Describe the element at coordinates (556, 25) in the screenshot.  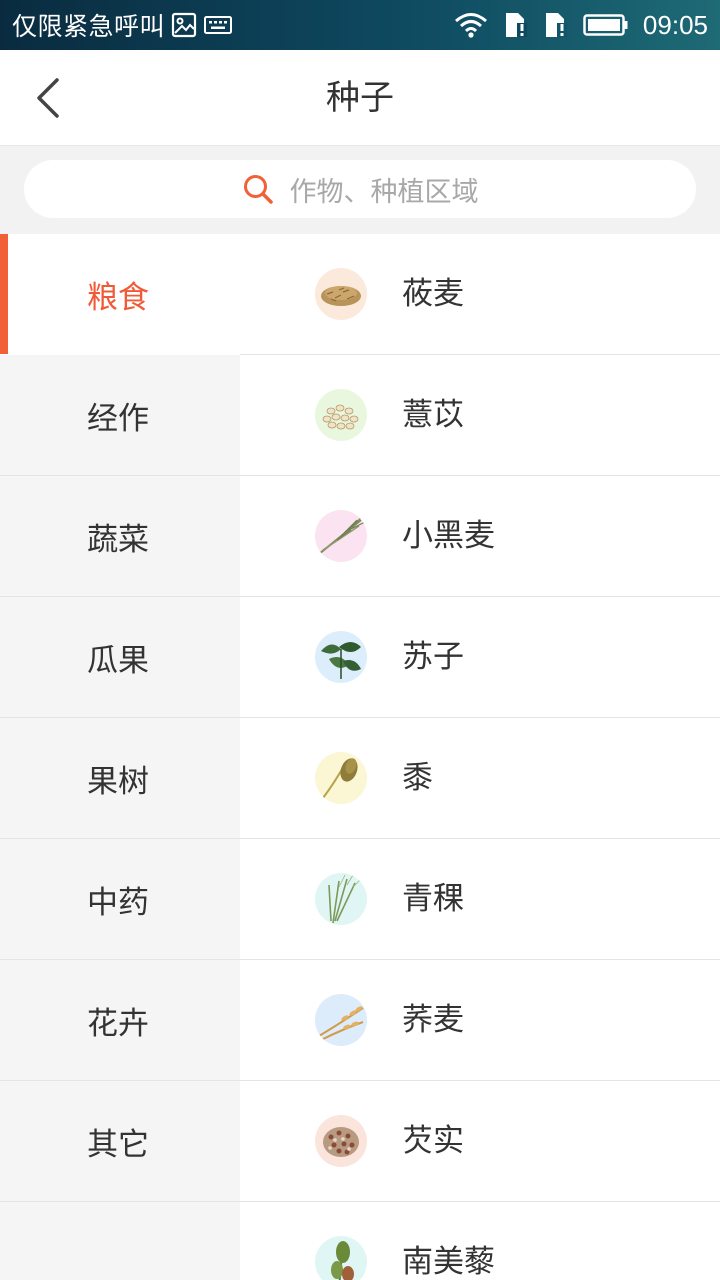
I see `sim2-alert-icon` at that location.